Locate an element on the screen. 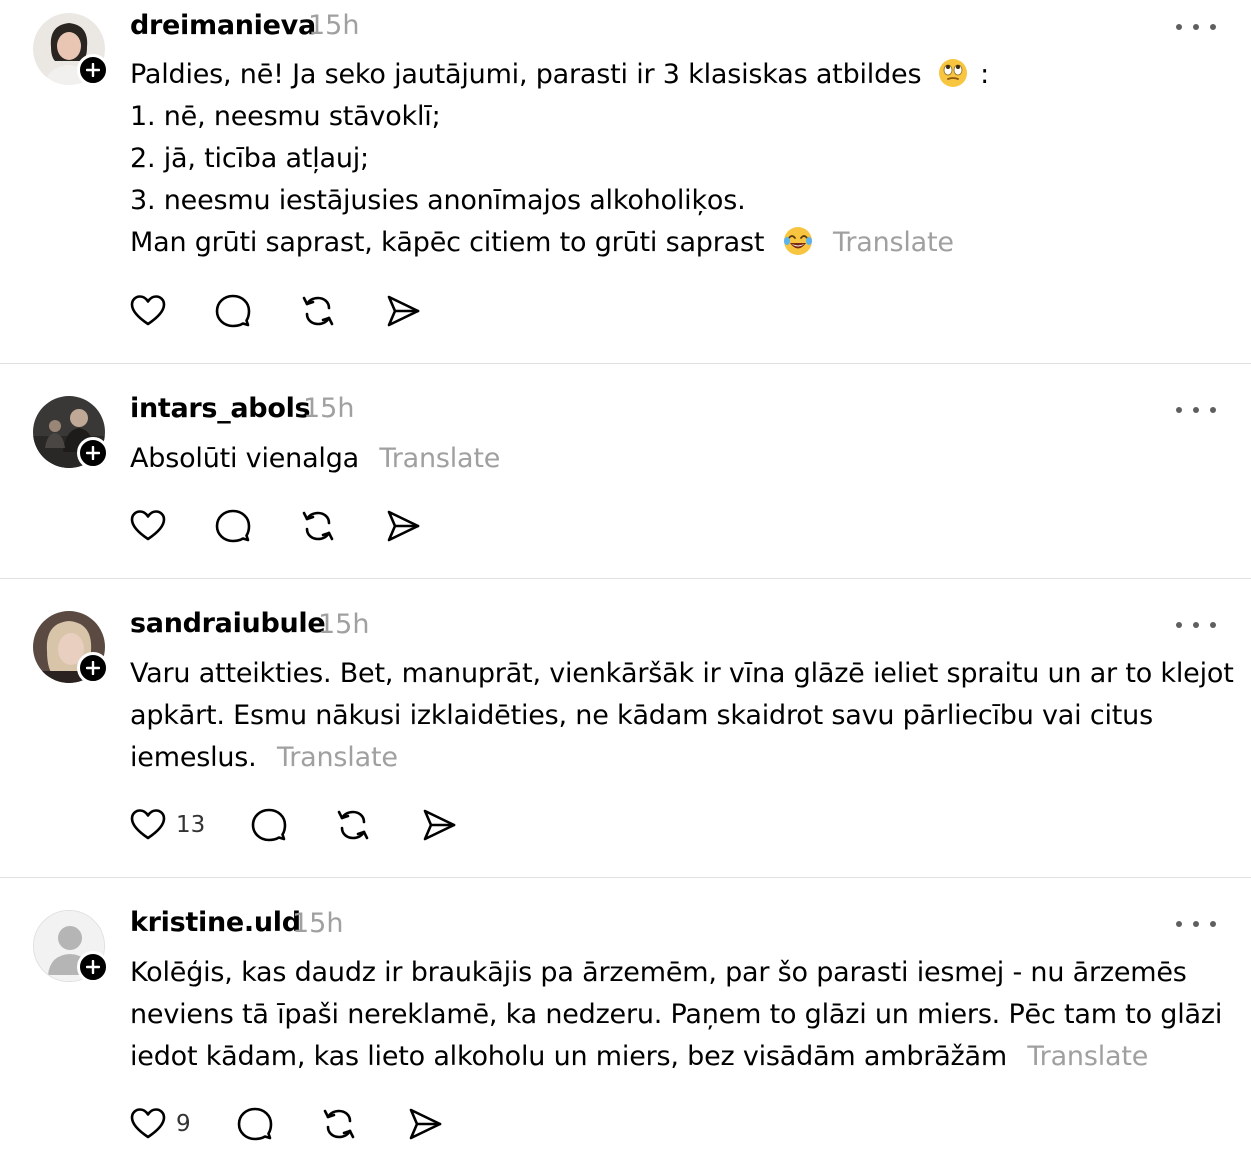 This screenshot has height=1164, width=1251. username: kristine.uld is located at coordinates (215, 922).